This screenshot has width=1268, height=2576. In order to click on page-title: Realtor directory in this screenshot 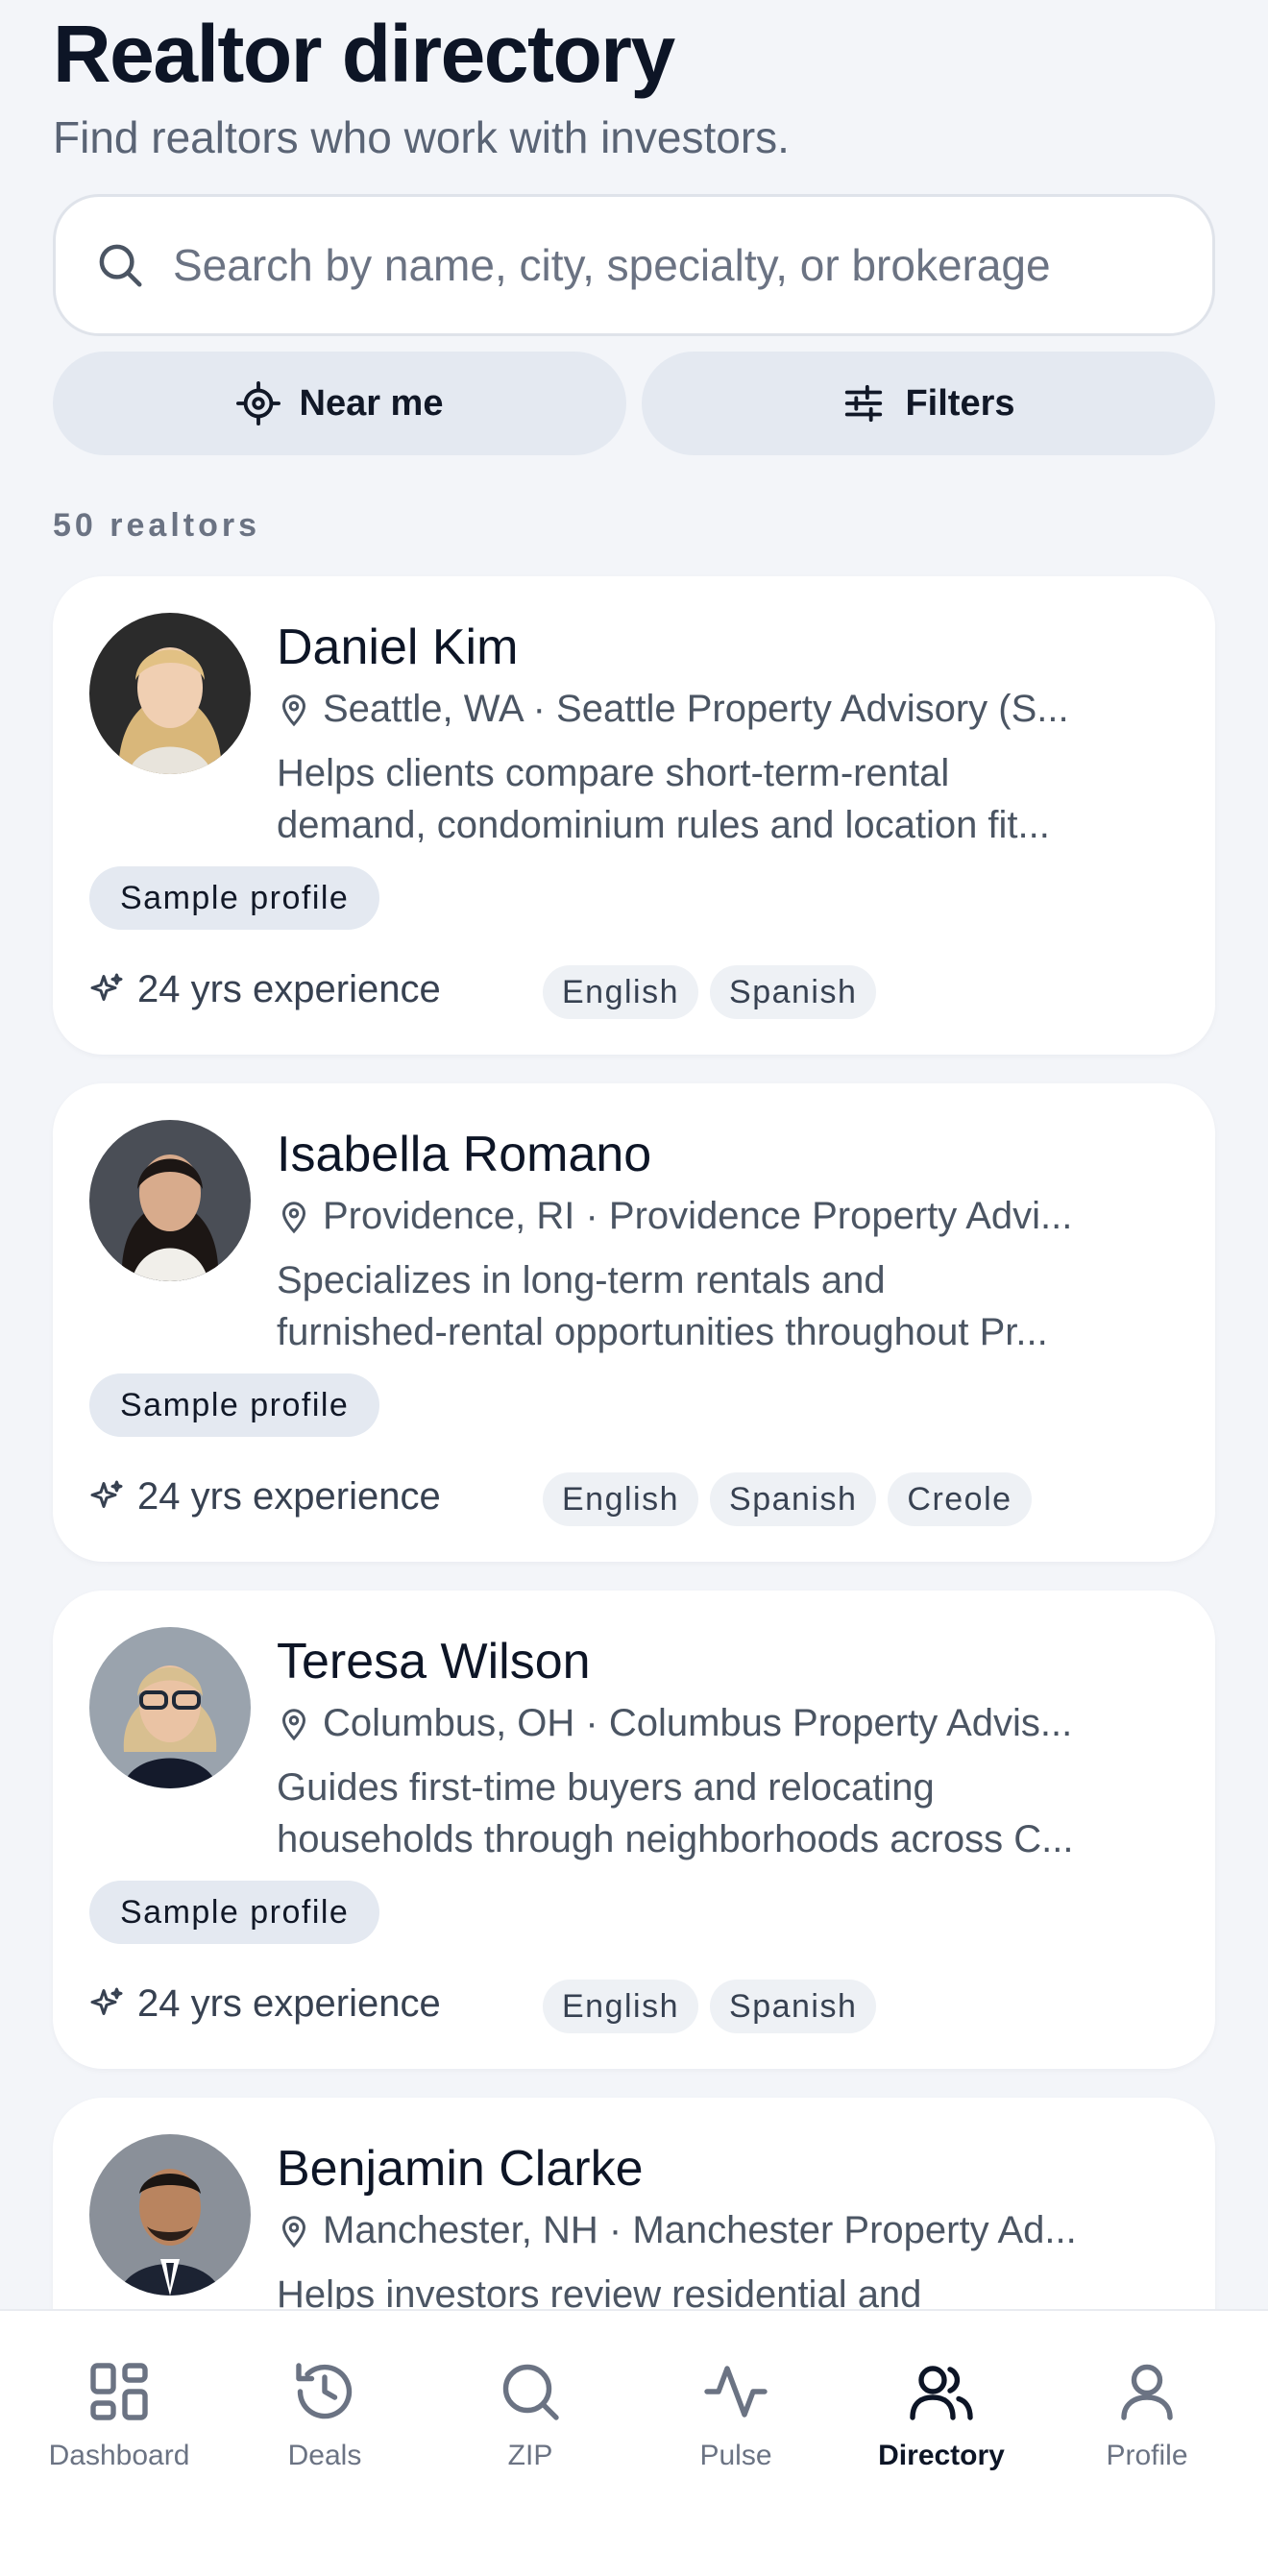, I will do `click(364, 54)`.